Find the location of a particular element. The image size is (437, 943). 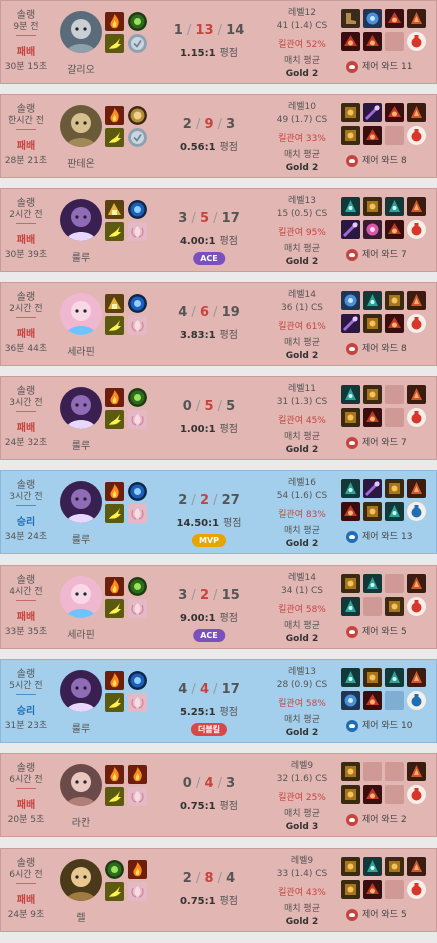

gold-spell-icon is located at coordinates (114, 303).